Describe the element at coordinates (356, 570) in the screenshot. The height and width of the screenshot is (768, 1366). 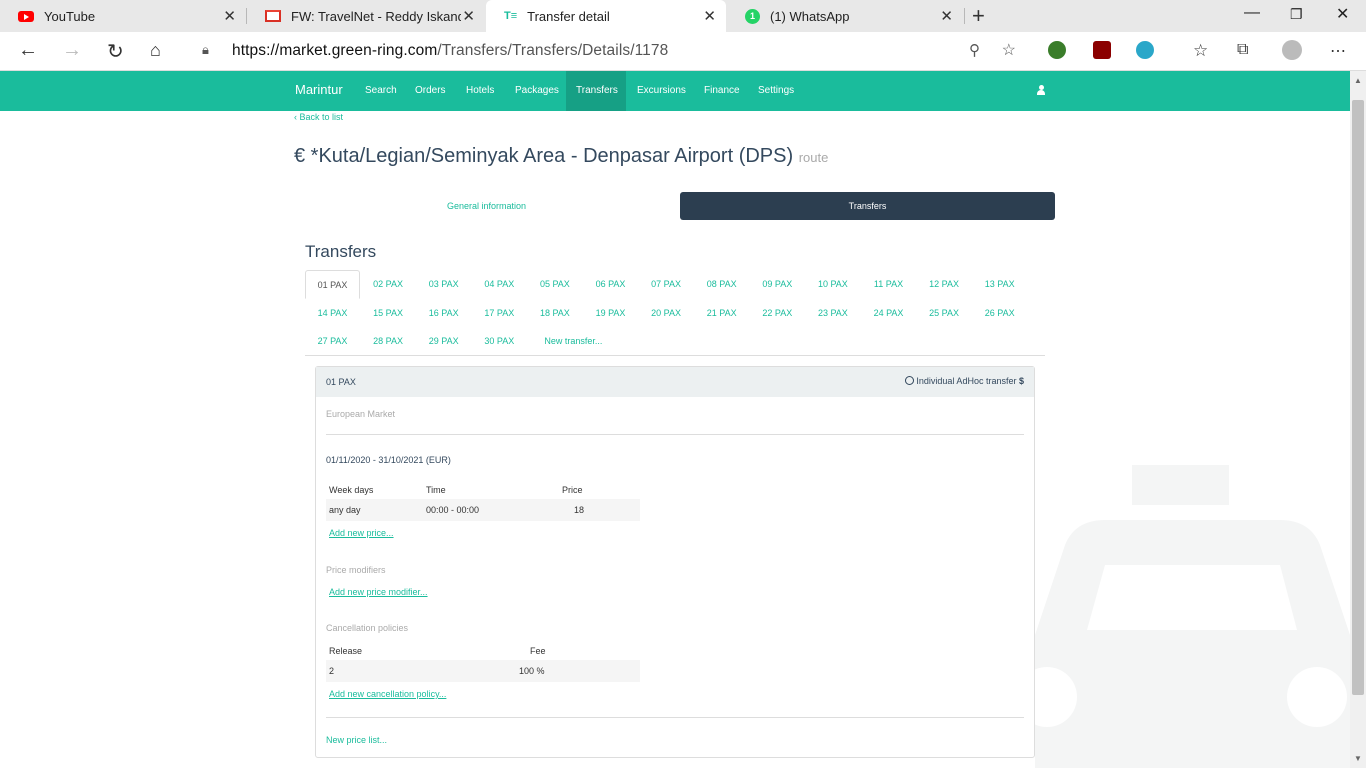
I see `price-modifiers-label: Price modifiers` at that location.